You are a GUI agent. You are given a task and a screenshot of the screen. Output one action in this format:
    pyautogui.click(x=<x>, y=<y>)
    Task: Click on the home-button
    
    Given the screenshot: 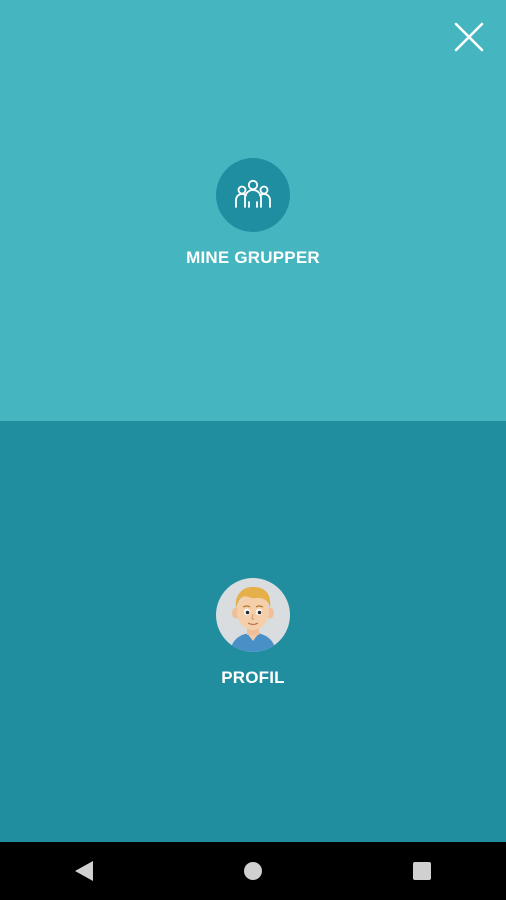 What is the action you would take?
    pyautogui.click(x=253, y=871)
    